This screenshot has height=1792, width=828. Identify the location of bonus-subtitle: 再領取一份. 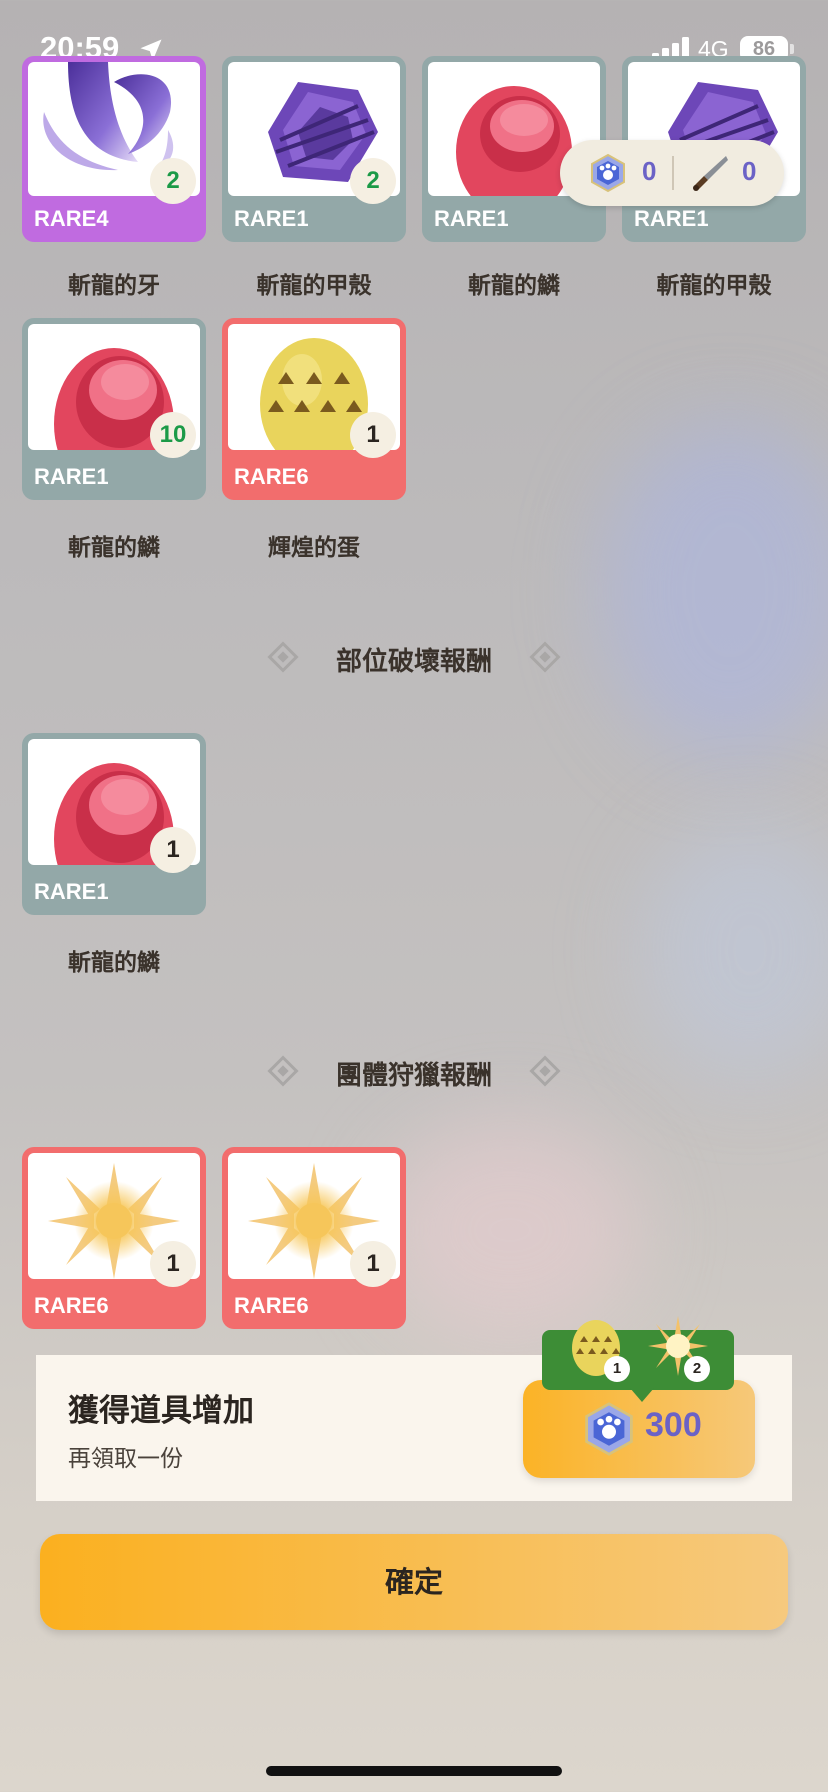
(125, 1459).